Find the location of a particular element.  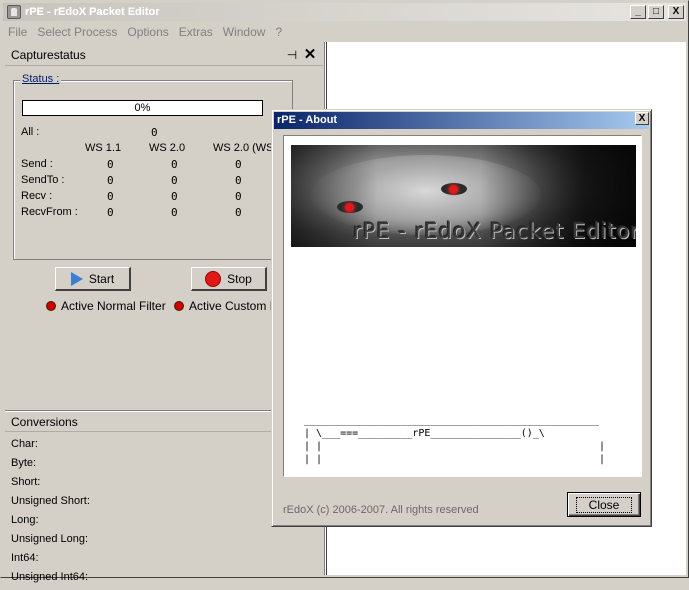

red-eye-right-icon is located at coordinates (454, 189).